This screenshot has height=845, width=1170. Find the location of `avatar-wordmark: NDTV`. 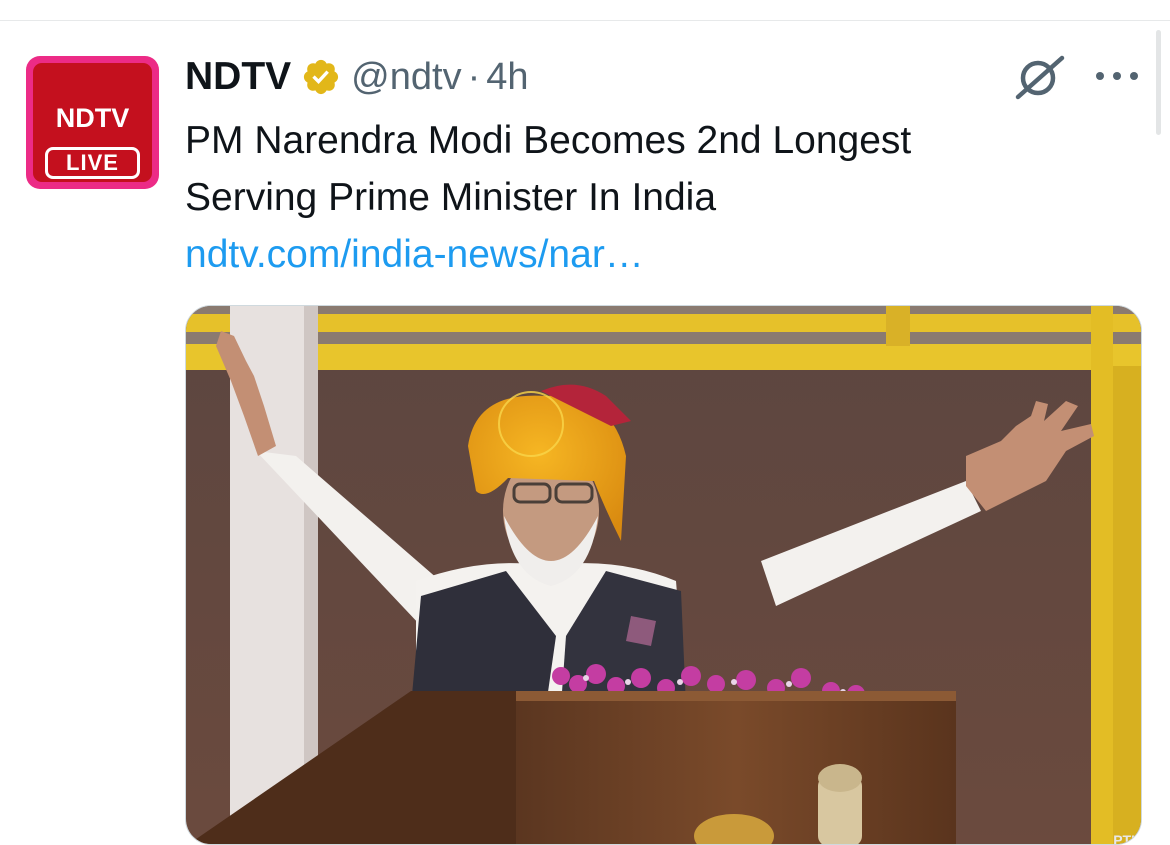

avatar-wordmark: NDTV is located at coordinates (92, 118).